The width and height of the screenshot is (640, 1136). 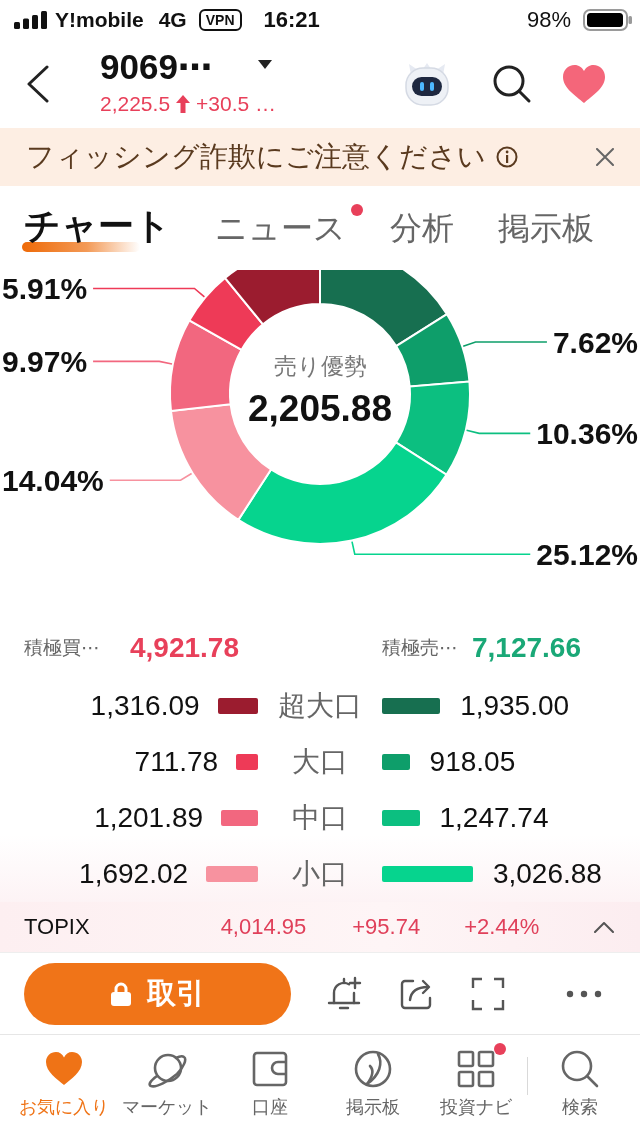 I want to click on grid-icon, so click(x=475, y=1069).